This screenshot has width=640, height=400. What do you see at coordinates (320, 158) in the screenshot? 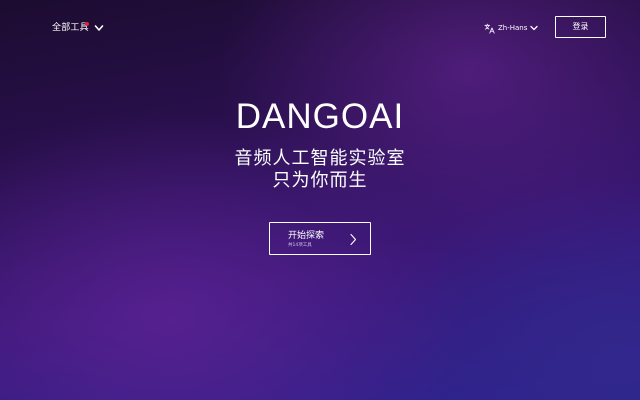
I see `hero-subtitle-line-1: 音频人工智能实验室` at bounding box center [320, 158].